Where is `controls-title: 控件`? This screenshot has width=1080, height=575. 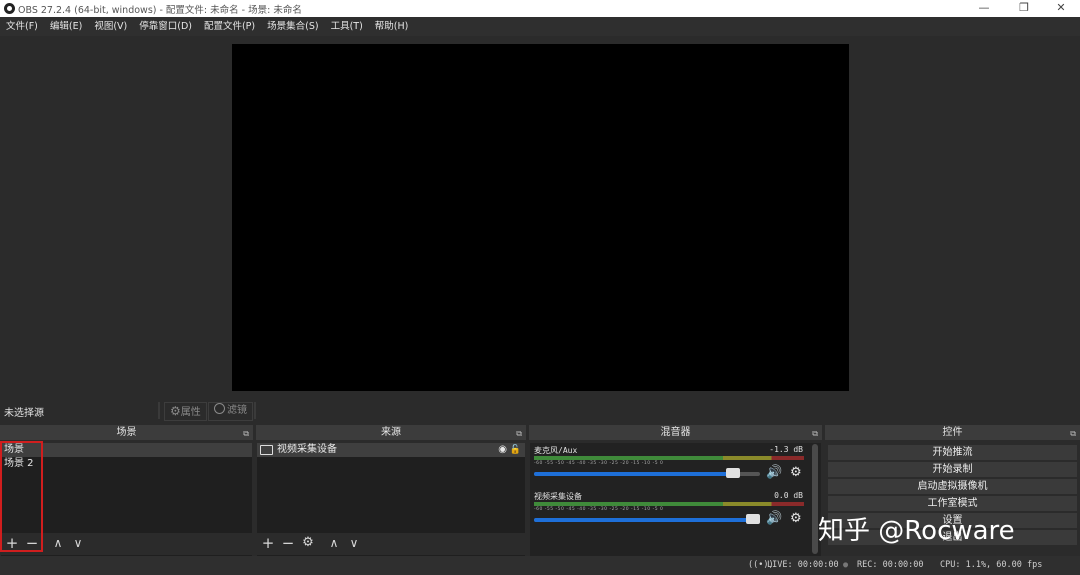
controls-title: 控件 is located at coordinates (952, 432).